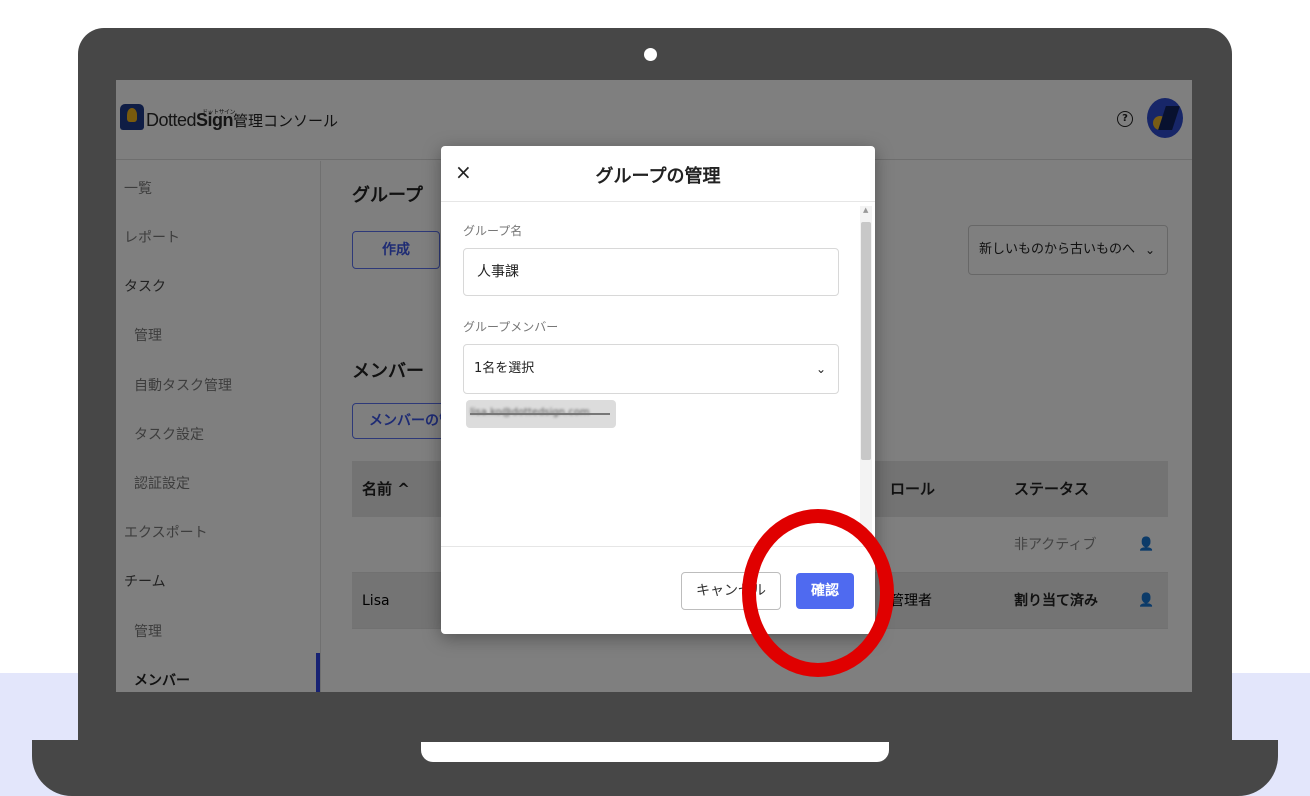  I want to click on selected-member-chip: lisa.ko@dottedsign.com, so click(541, 414).